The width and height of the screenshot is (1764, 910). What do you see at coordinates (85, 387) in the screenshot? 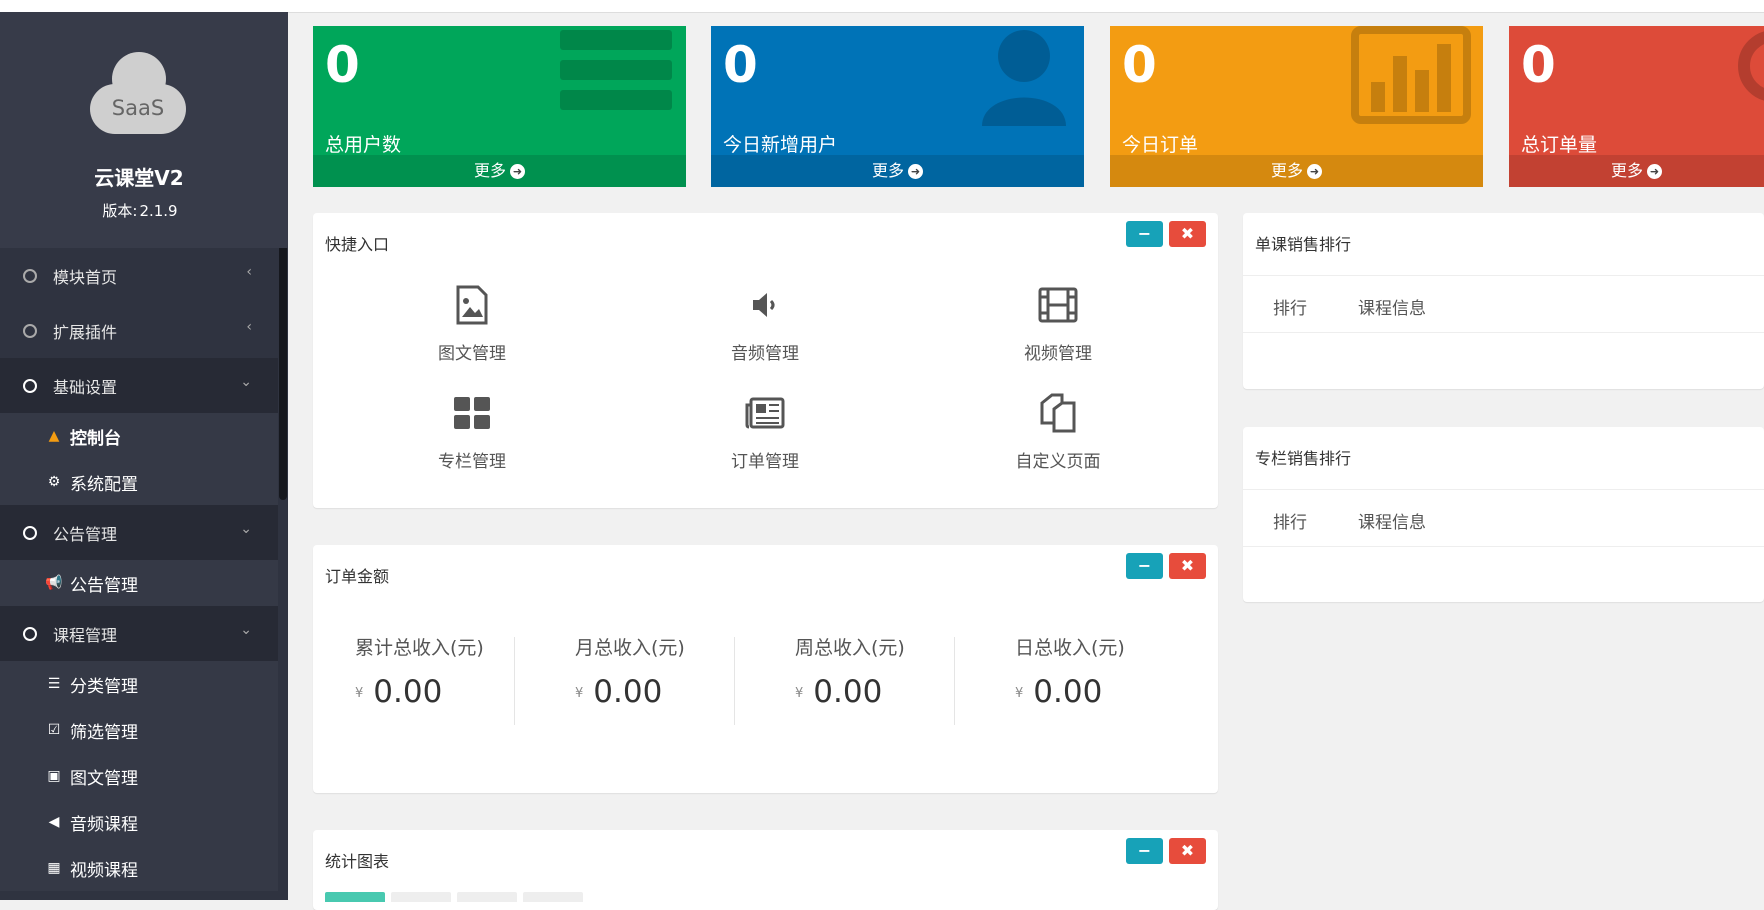
I see `menu-label: 基础设置` at bounding box center [85, 387].